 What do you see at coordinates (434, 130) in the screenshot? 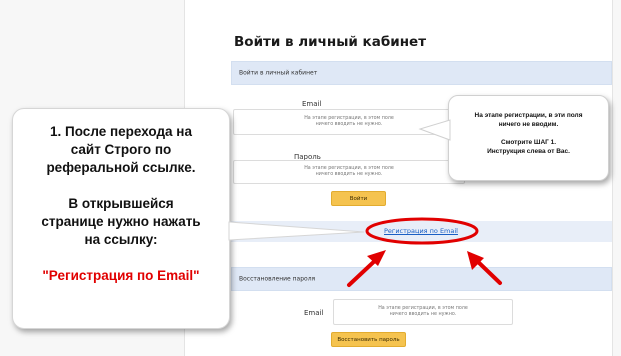
I see `callout-right-pointer` at bounding box center [434, 130].